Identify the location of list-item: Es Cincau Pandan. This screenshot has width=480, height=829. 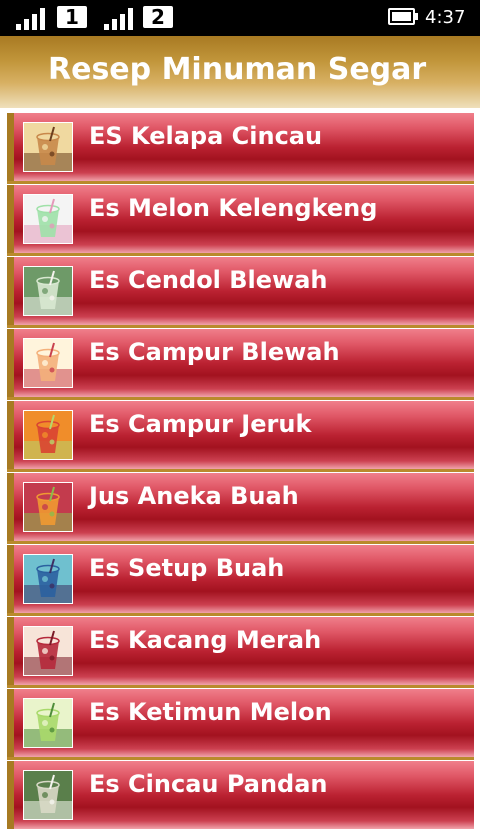
(240, 795).